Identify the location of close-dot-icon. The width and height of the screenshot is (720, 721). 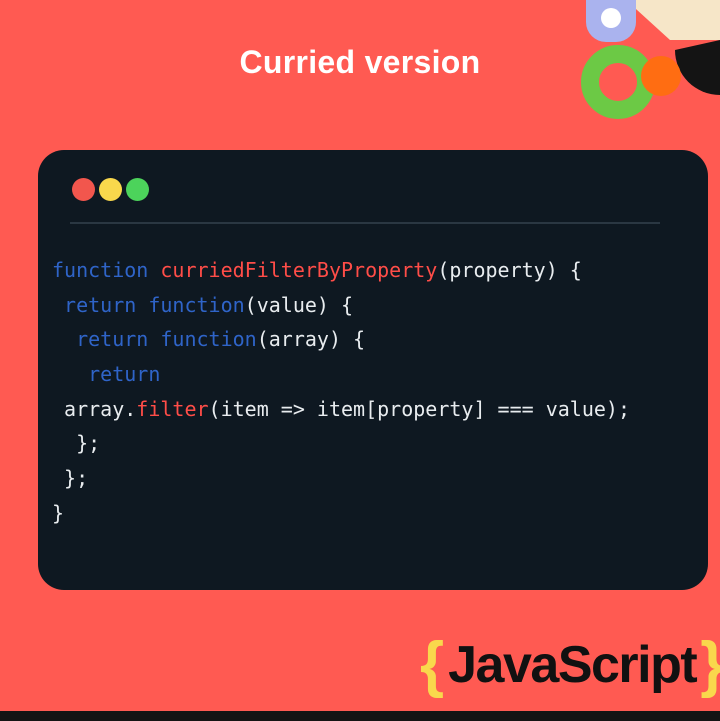
(83, 189).